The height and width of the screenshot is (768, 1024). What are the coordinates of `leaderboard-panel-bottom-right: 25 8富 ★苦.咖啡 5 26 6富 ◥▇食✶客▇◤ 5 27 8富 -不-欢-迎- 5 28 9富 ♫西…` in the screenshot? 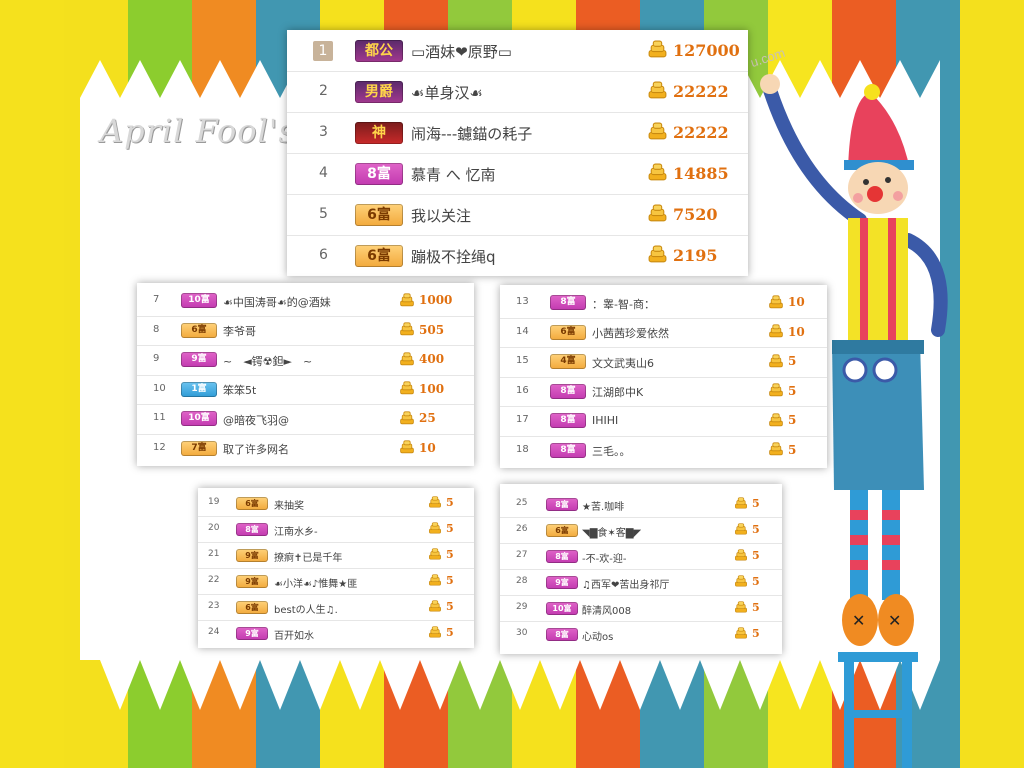 It's located at (641, 569).